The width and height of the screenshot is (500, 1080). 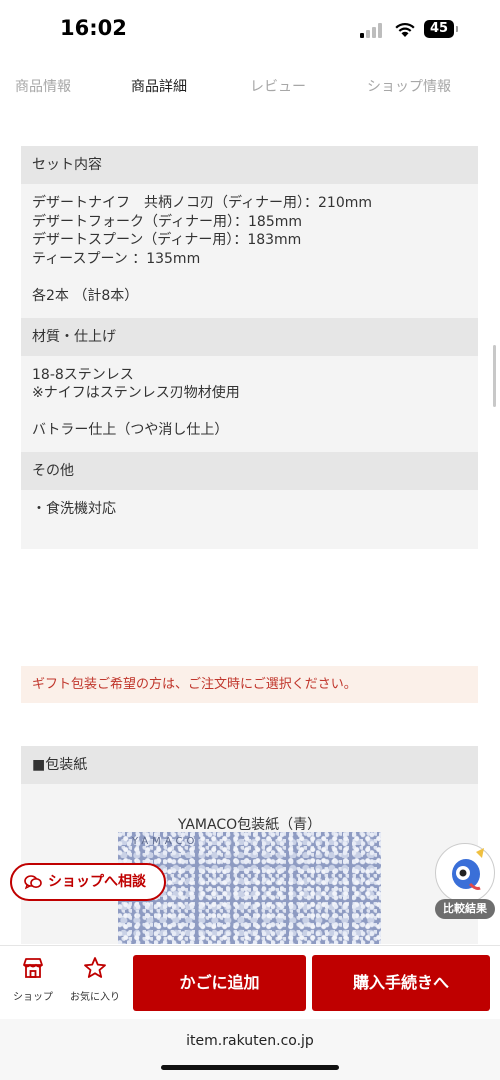 I want to click on checkout-button: 購入手続きへ, so click(x=401, y=983).